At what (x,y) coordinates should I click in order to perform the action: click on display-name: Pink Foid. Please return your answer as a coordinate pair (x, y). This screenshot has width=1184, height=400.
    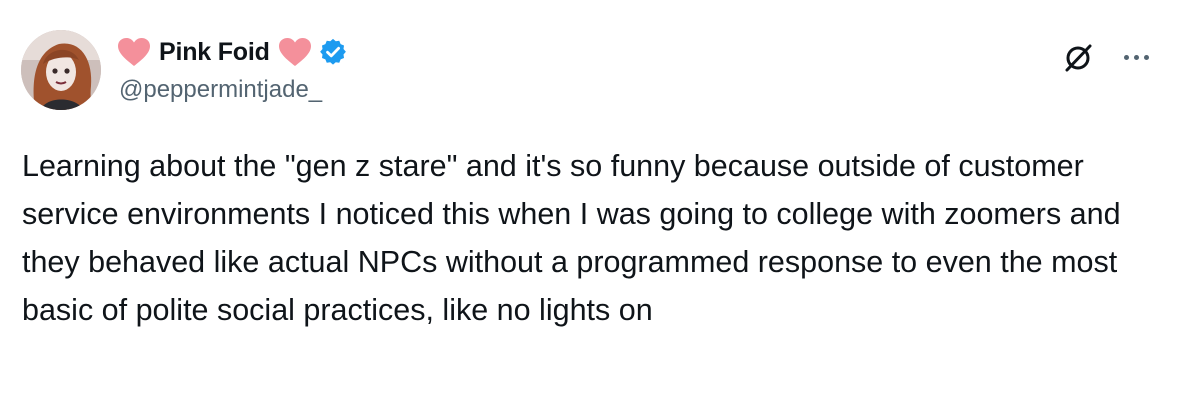
    Looking at the image, I should click on (214, 52).